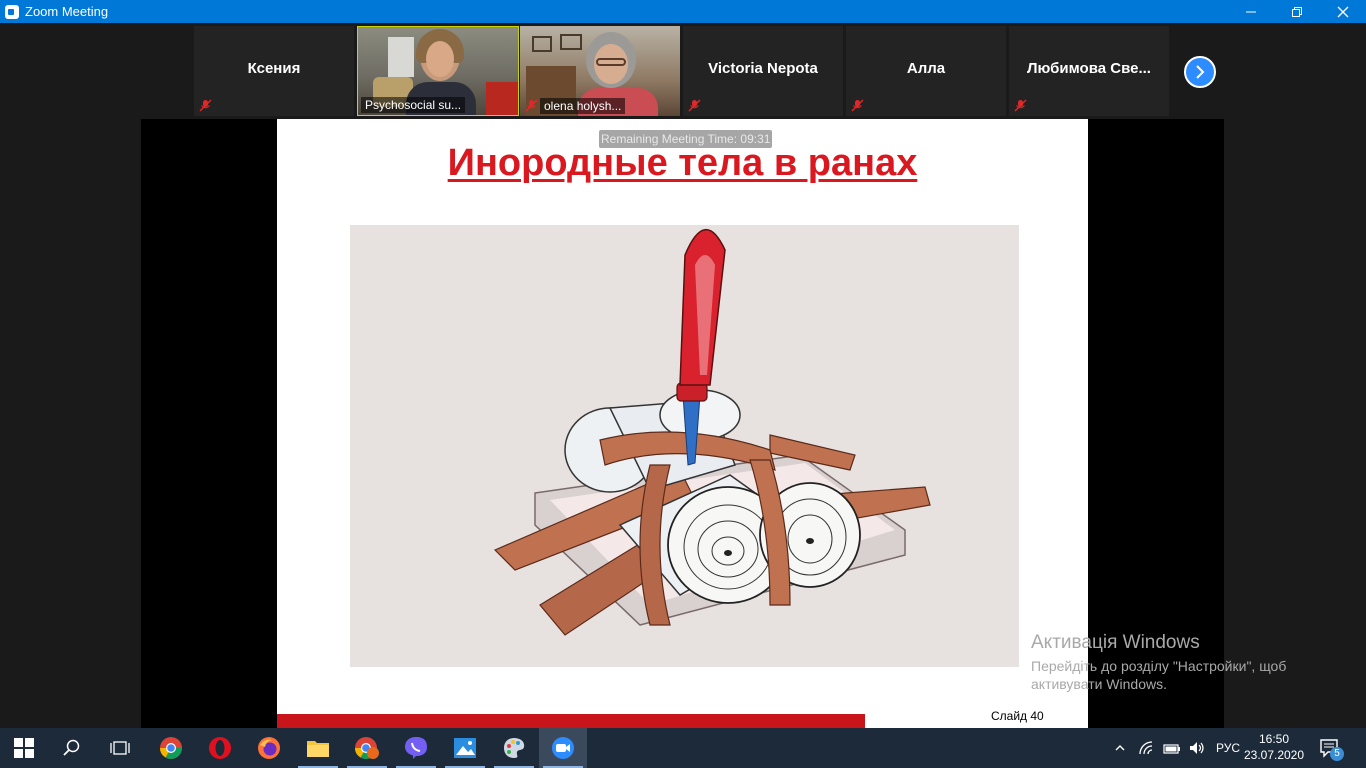 This screenshot has height=768, width=1366. I want to click on notification-count-badge: 5, so click(1337, 754).